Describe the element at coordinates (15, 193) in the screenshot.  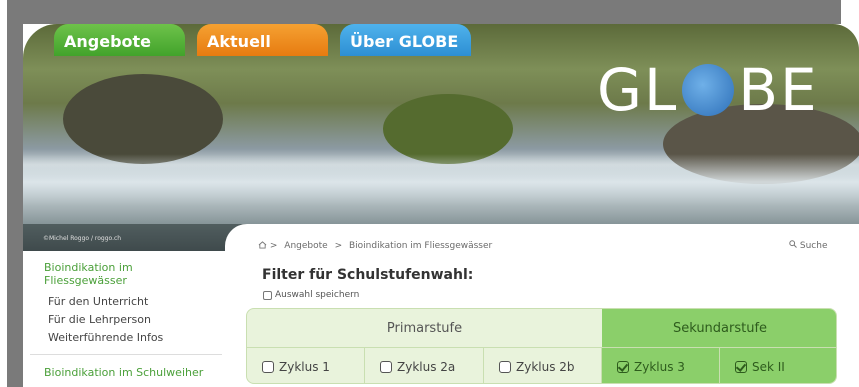
I see `window-frame-left` at that location.